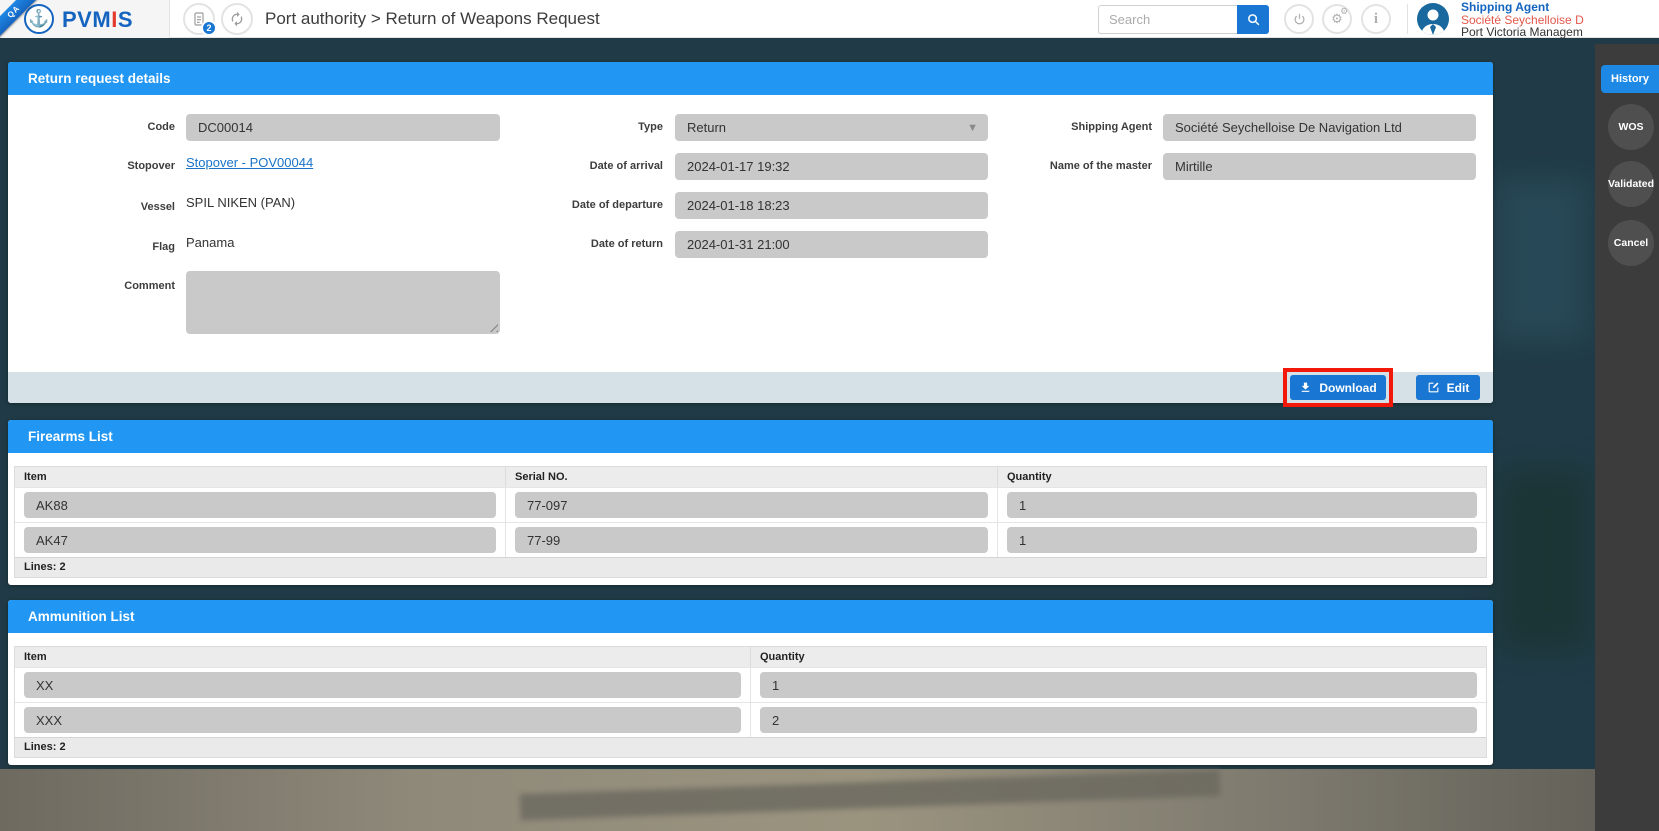 Image resolution: width=1659 pixels, height=831 pixels. I want to click on info-icon: i, so click(1376, 18).